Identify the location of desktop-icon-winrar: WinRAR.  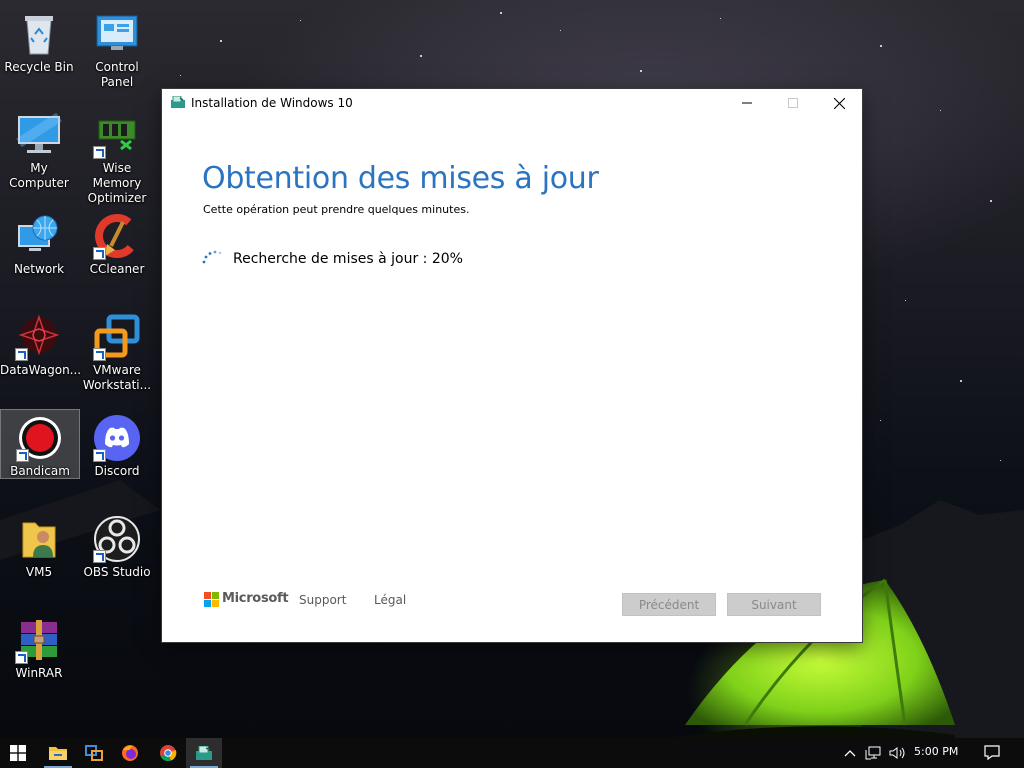
(39, 646).